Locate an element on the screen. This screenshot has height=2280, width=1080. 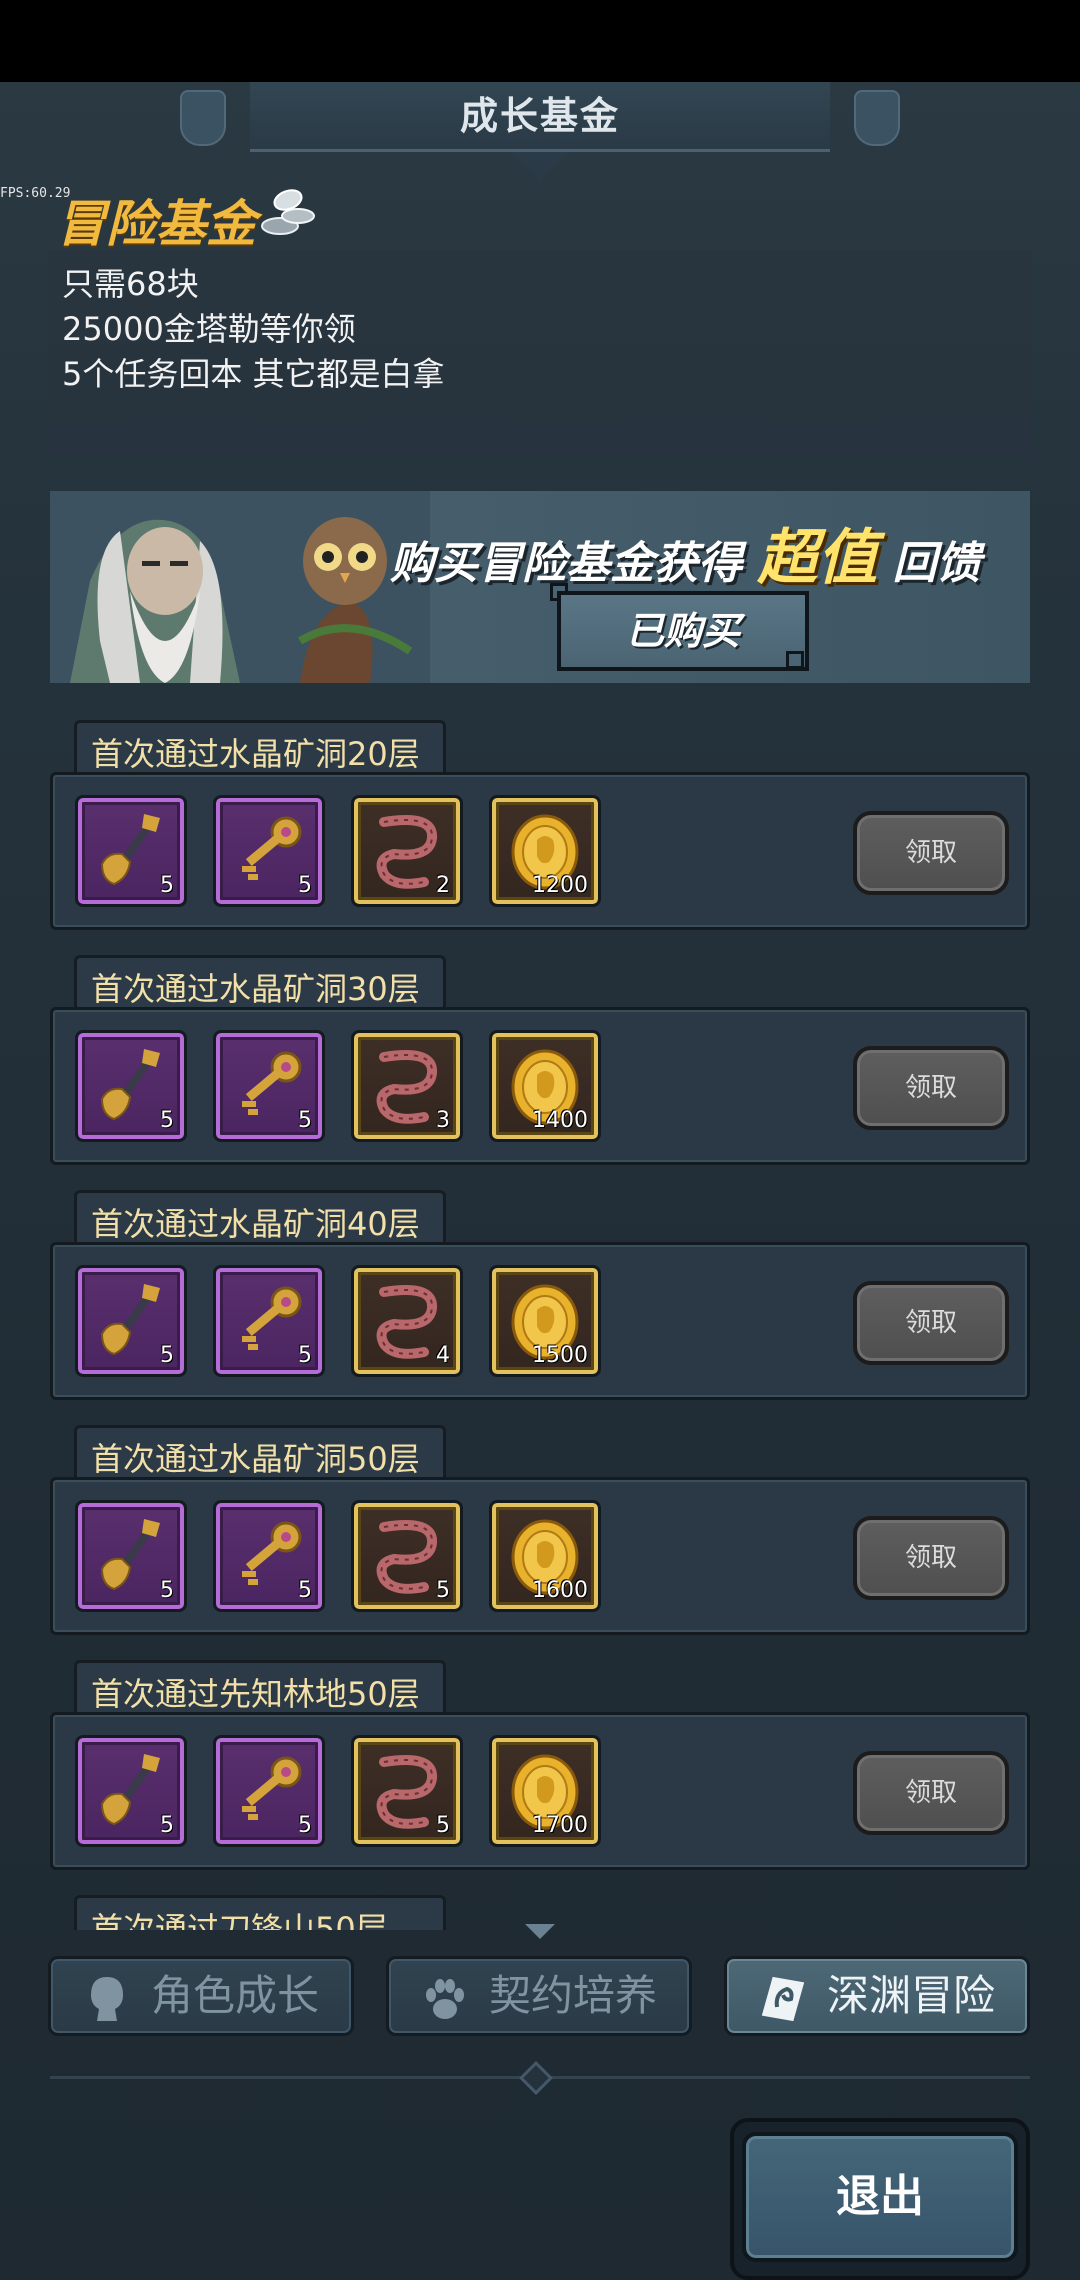
reward-item: 1500 is located at coordinates (545, 1321).